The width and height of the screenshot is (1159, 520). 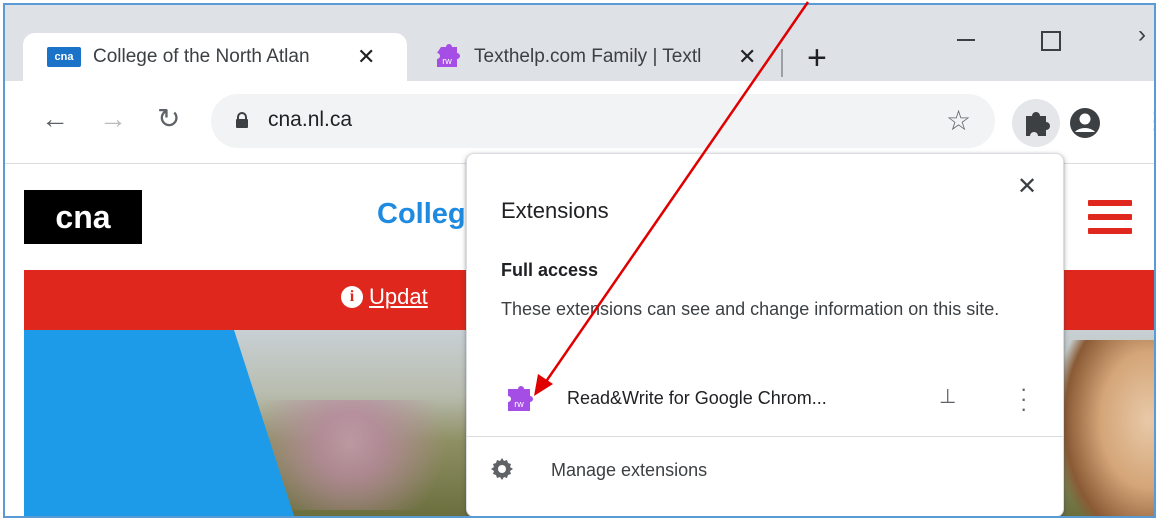 What do you see at coordinates (947, 396) in the screenshot?
I see `pin-icon: ⊥` at bounding box center [947, 396].